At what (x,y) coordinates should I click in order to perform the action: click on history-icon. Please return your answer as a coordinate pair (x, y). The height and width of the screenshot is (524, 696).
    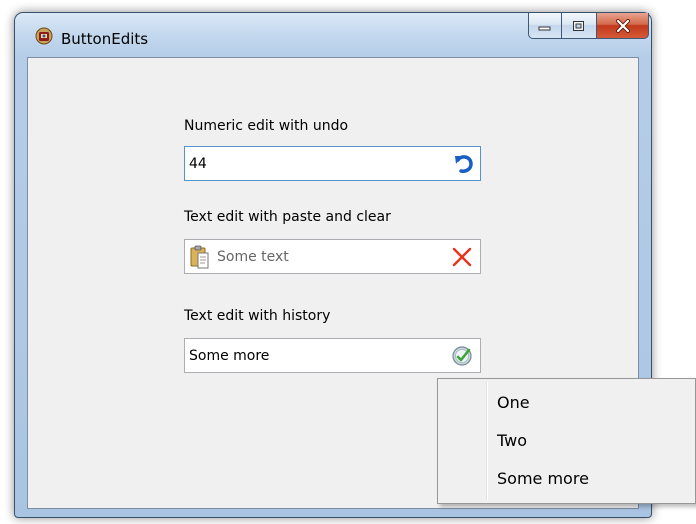
    Looking at the image, I should click on (462, 356).